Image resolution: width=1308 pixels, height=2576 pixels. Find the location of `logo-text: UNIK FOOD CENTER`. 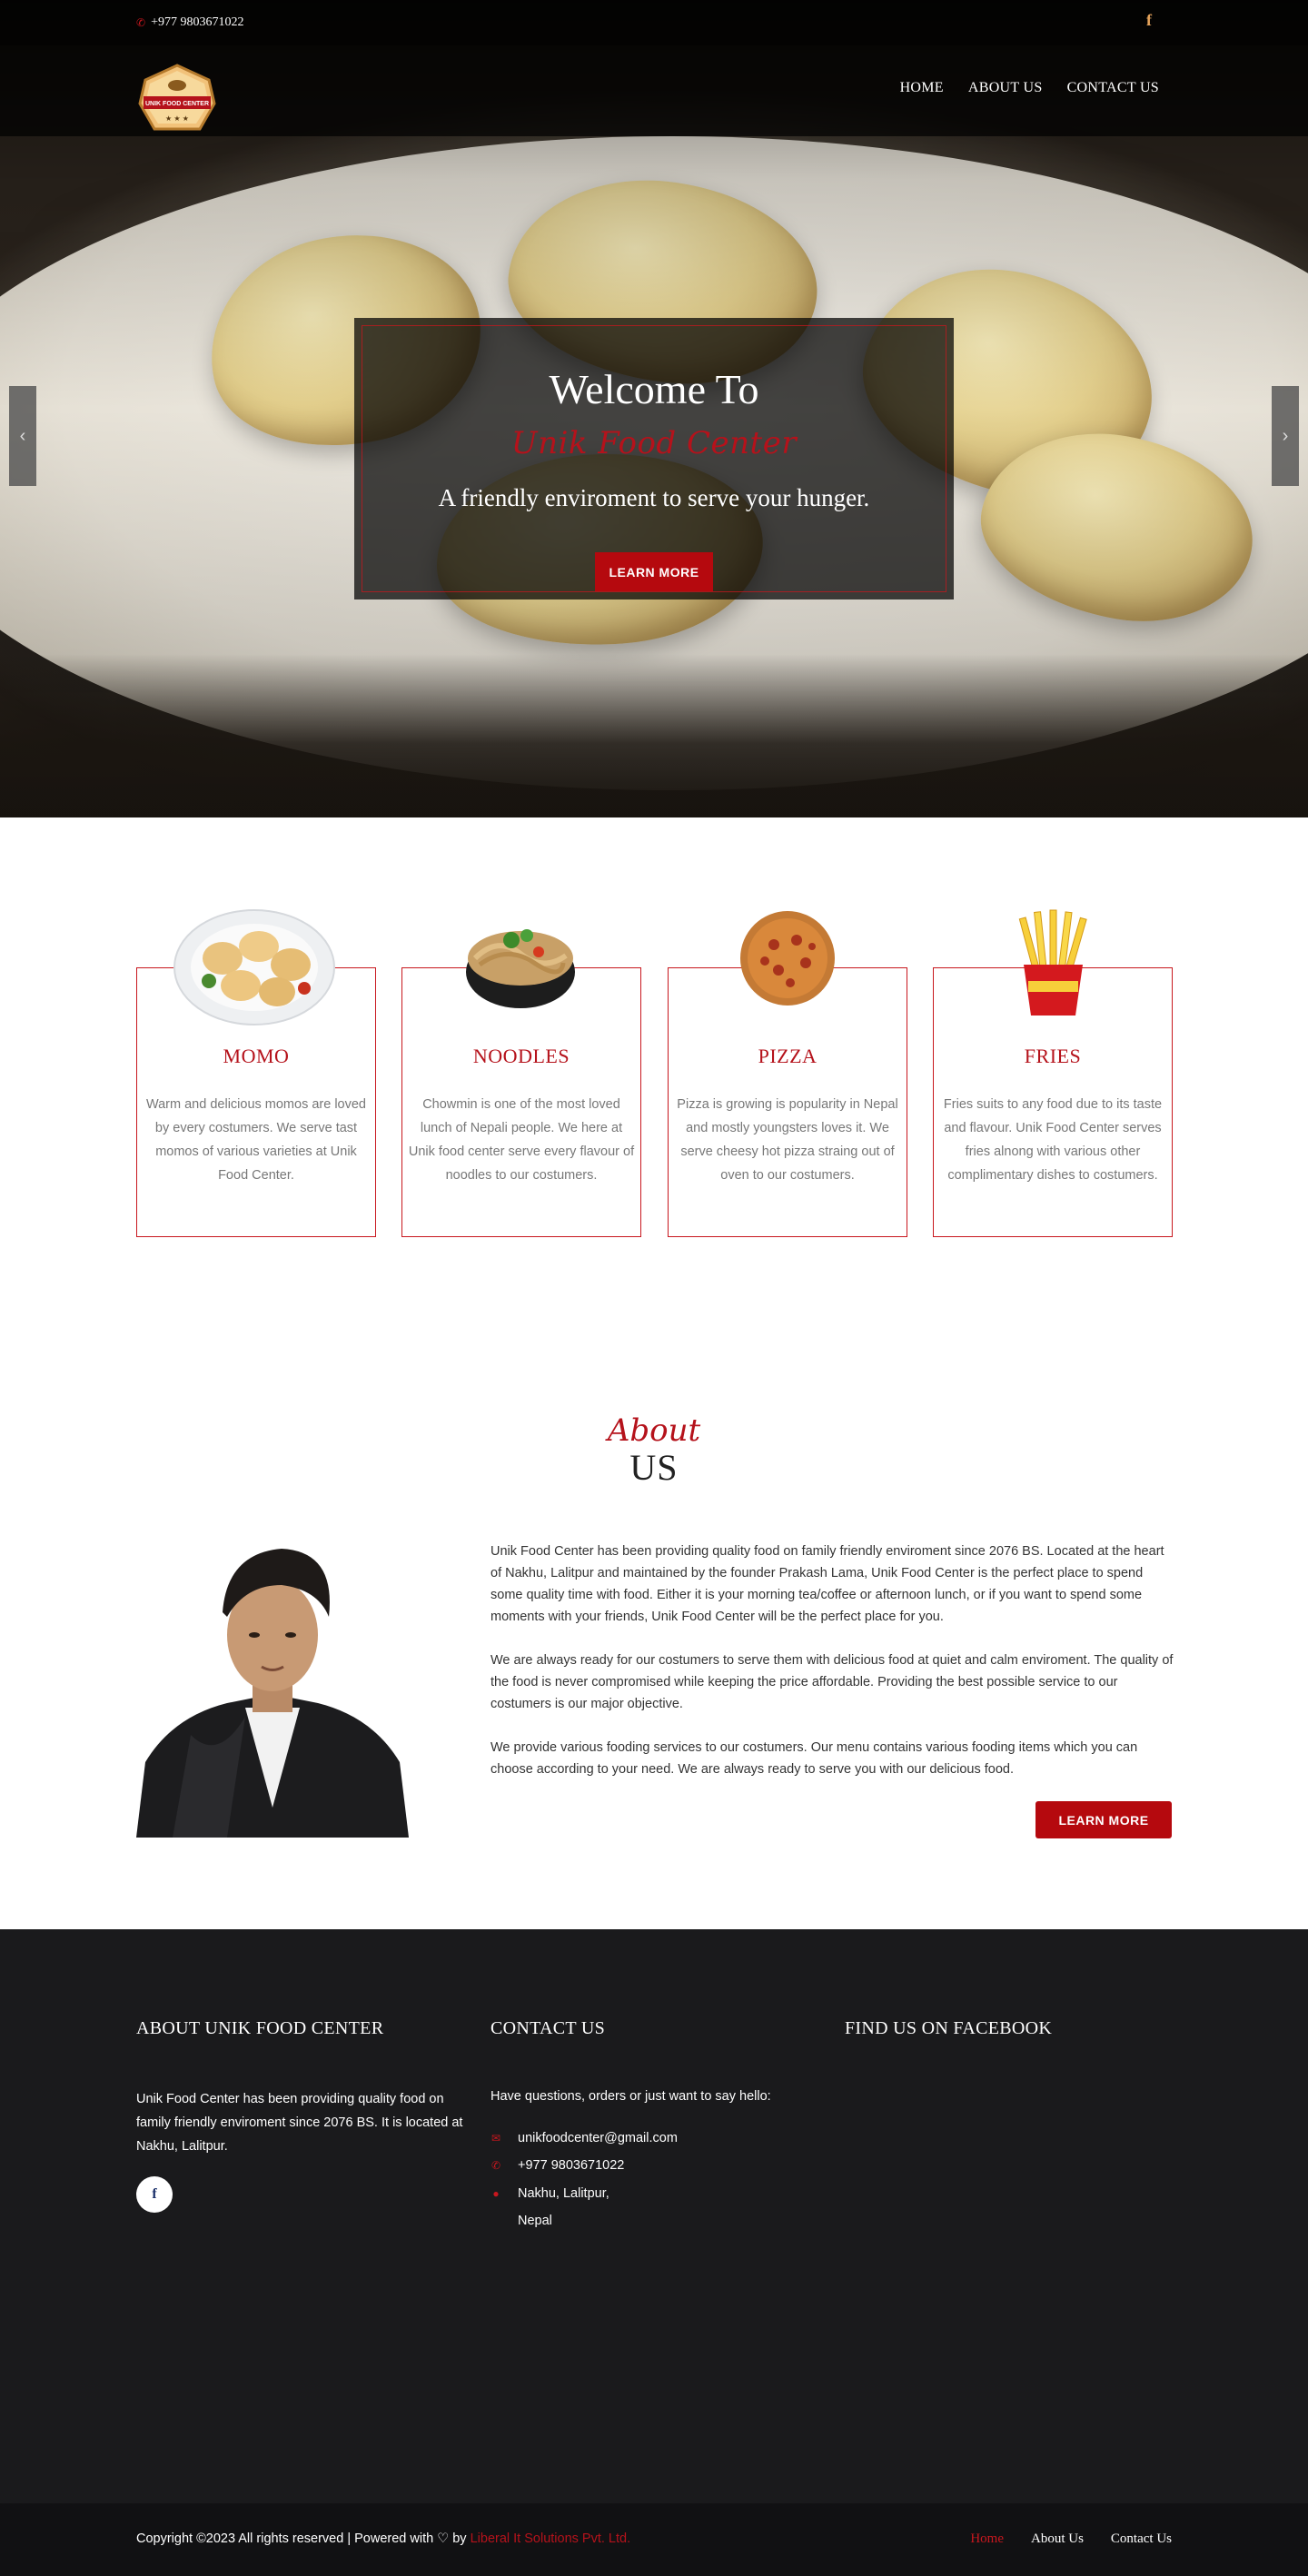

logo-text: UNIK FOOD CENTER is located at coordinates (177, 104).